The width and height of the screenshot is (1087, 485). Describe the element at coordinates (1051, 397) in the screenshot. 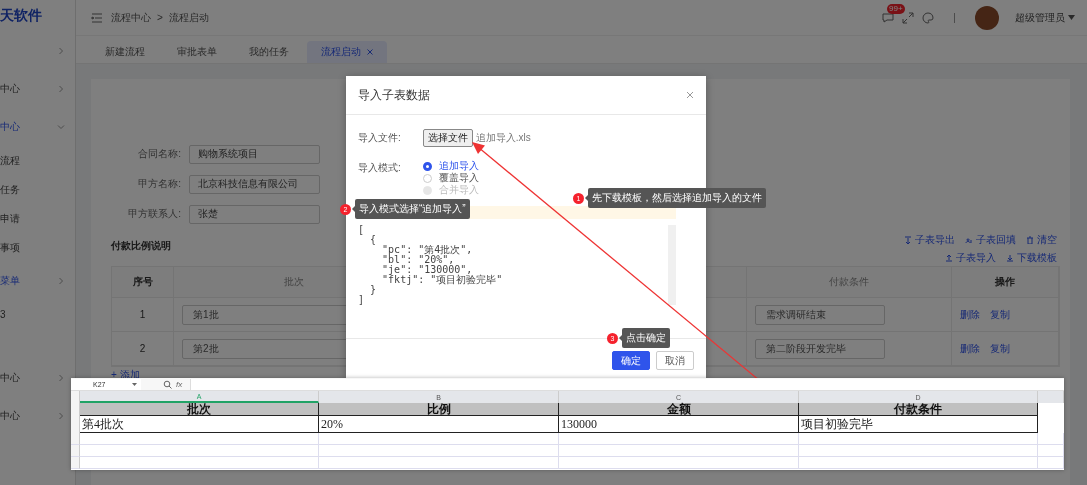

I see `column-letter-cell` at that location.